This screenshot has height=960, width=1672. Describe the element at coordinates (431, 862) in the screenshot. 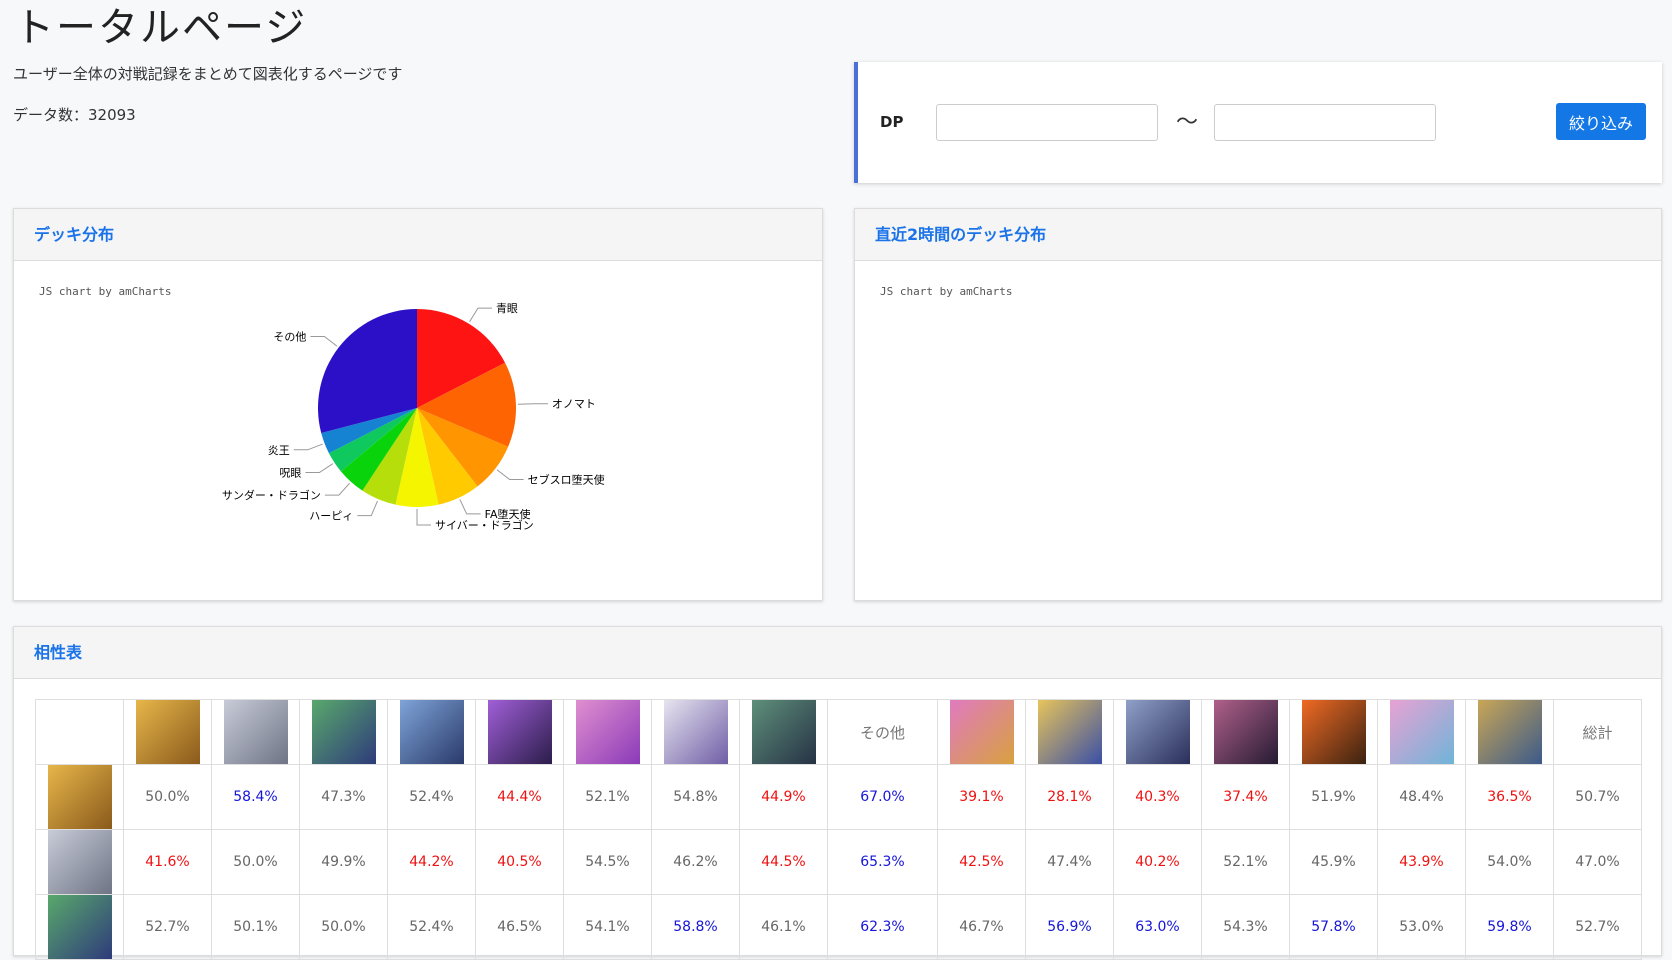

I see `winrate-cell: 44.2%` at that location.